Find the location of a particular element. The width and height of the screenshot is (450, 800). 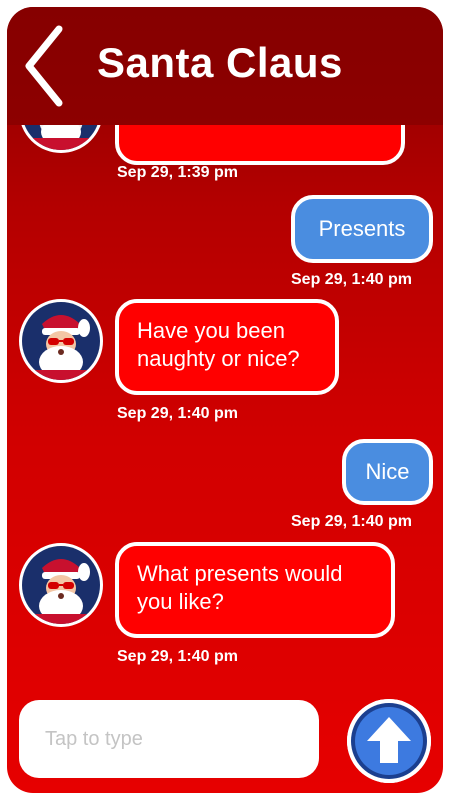

outgoing-message-bubble: Presents is located at coordinates (362, 229).